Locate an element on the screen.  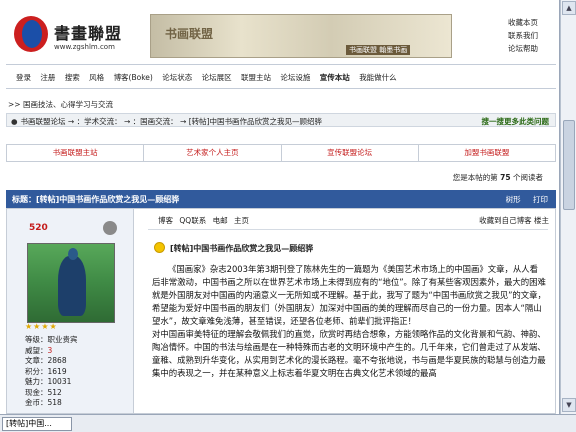
author-id: 520 is located at coordinates (38, 228).